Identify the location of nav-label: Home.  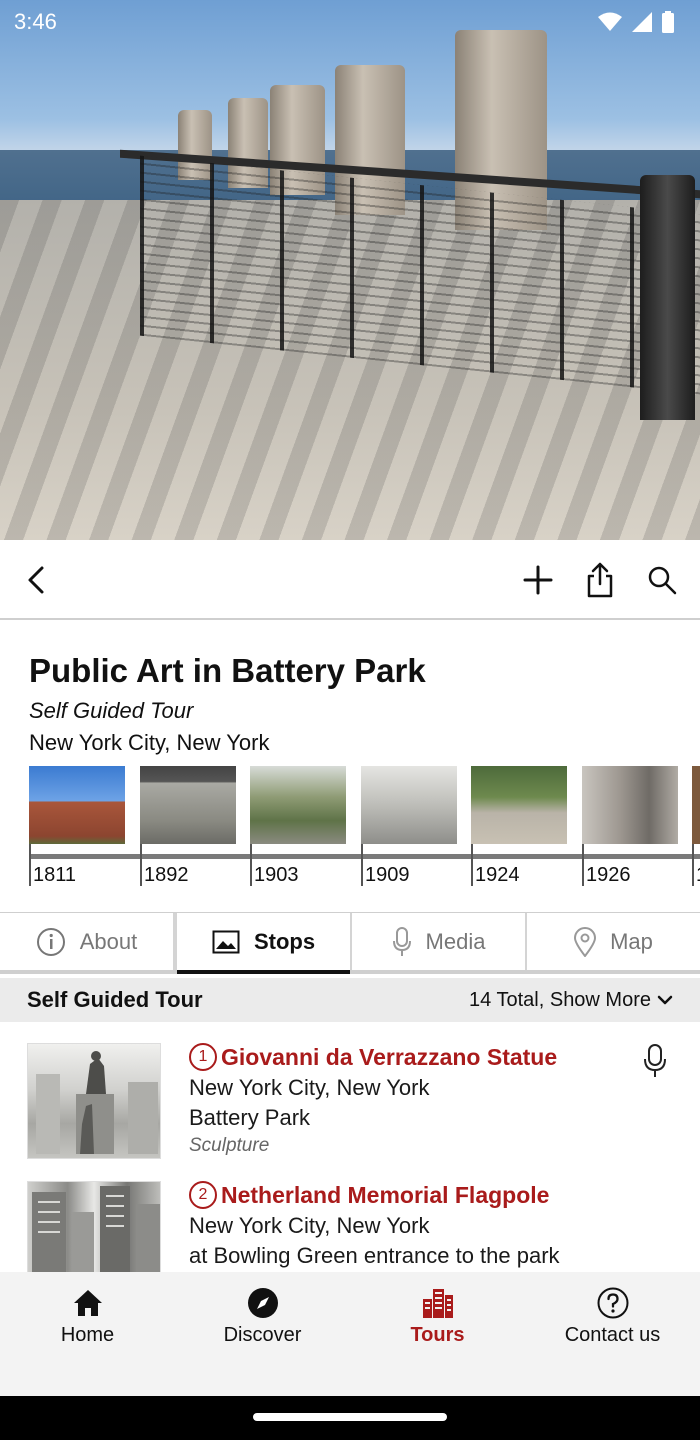
(87, 1335).